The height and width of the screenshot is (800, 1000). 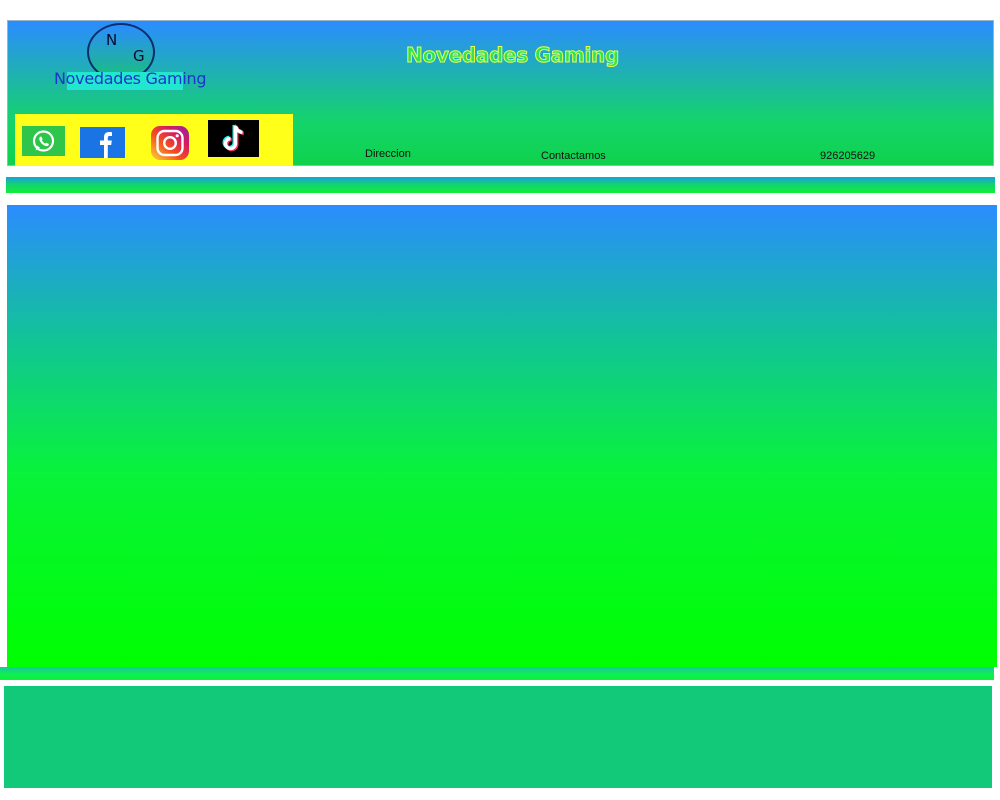 I want to click on nav-phone-link: 926205629, so click(x=847, y=156).